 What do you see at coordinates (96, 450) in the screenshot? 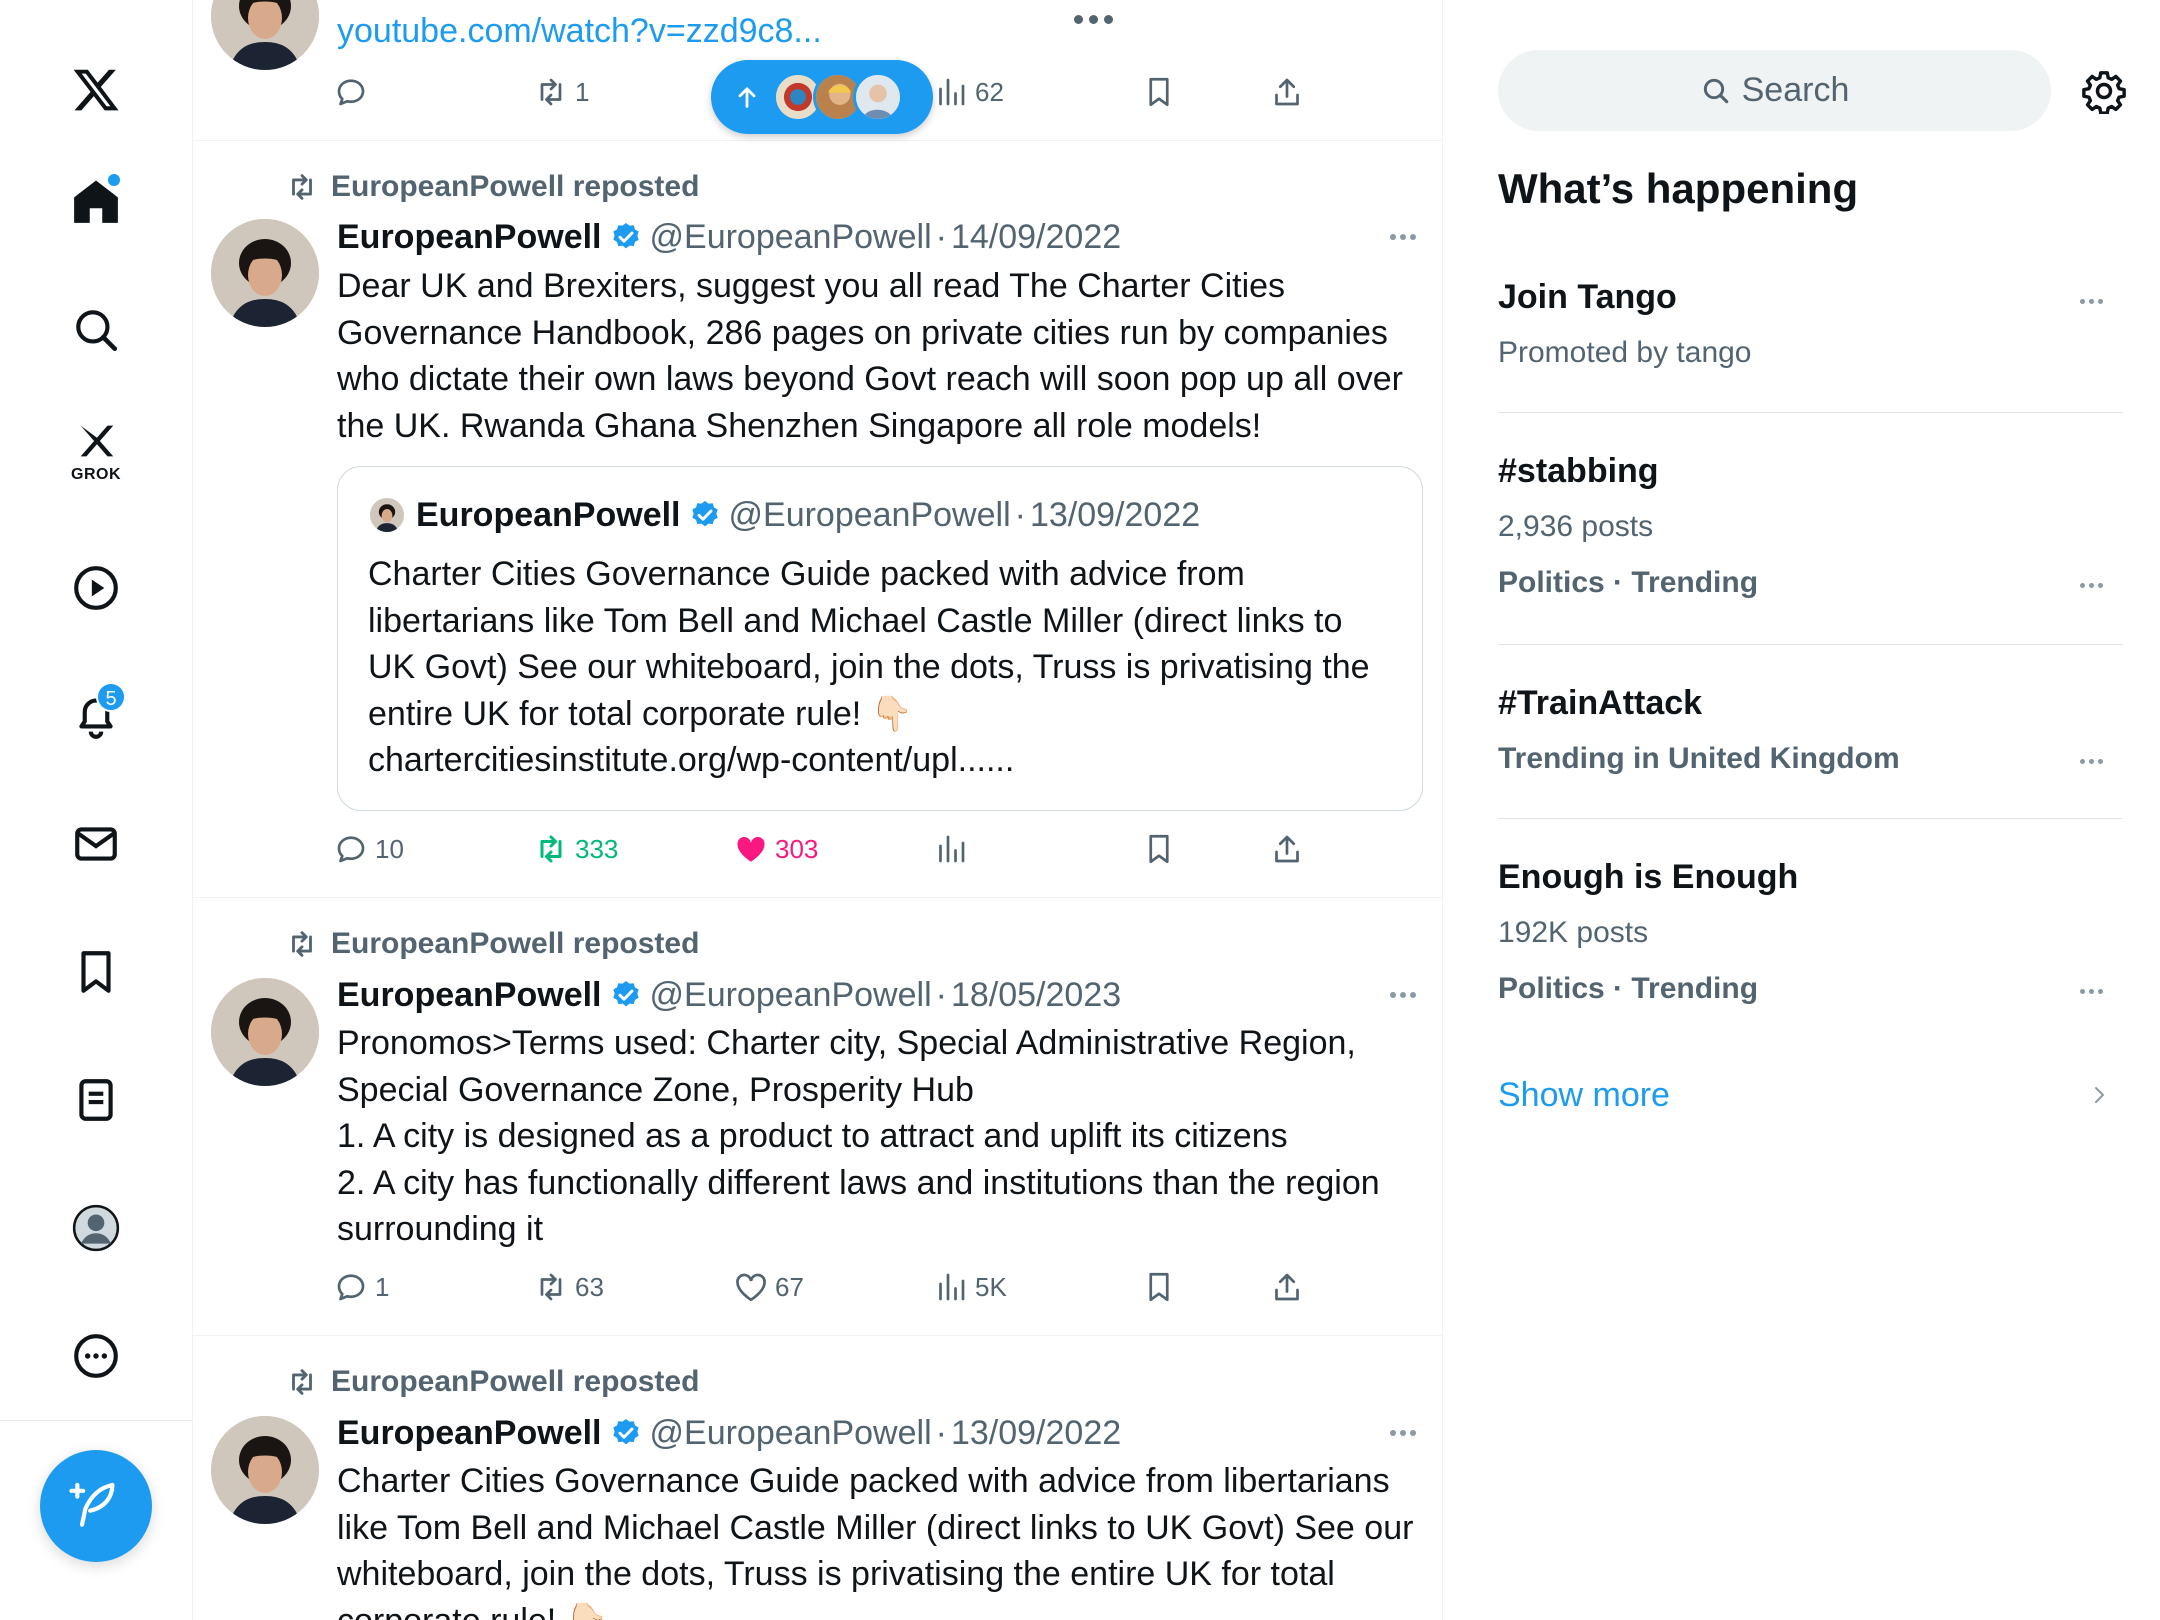
I see `grok-icon: GROK` at bounding box center [96, 450].